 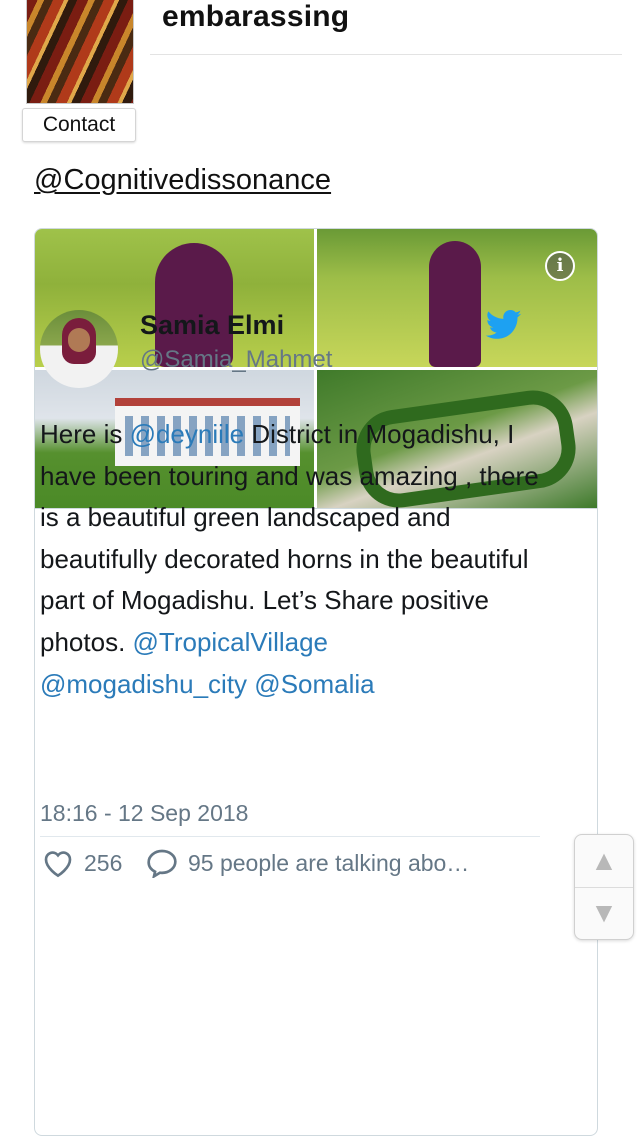 What do you see at coordinates (80, 52) in the screenshot?
I see `poster-avatar` at bounding box center [80, 52].